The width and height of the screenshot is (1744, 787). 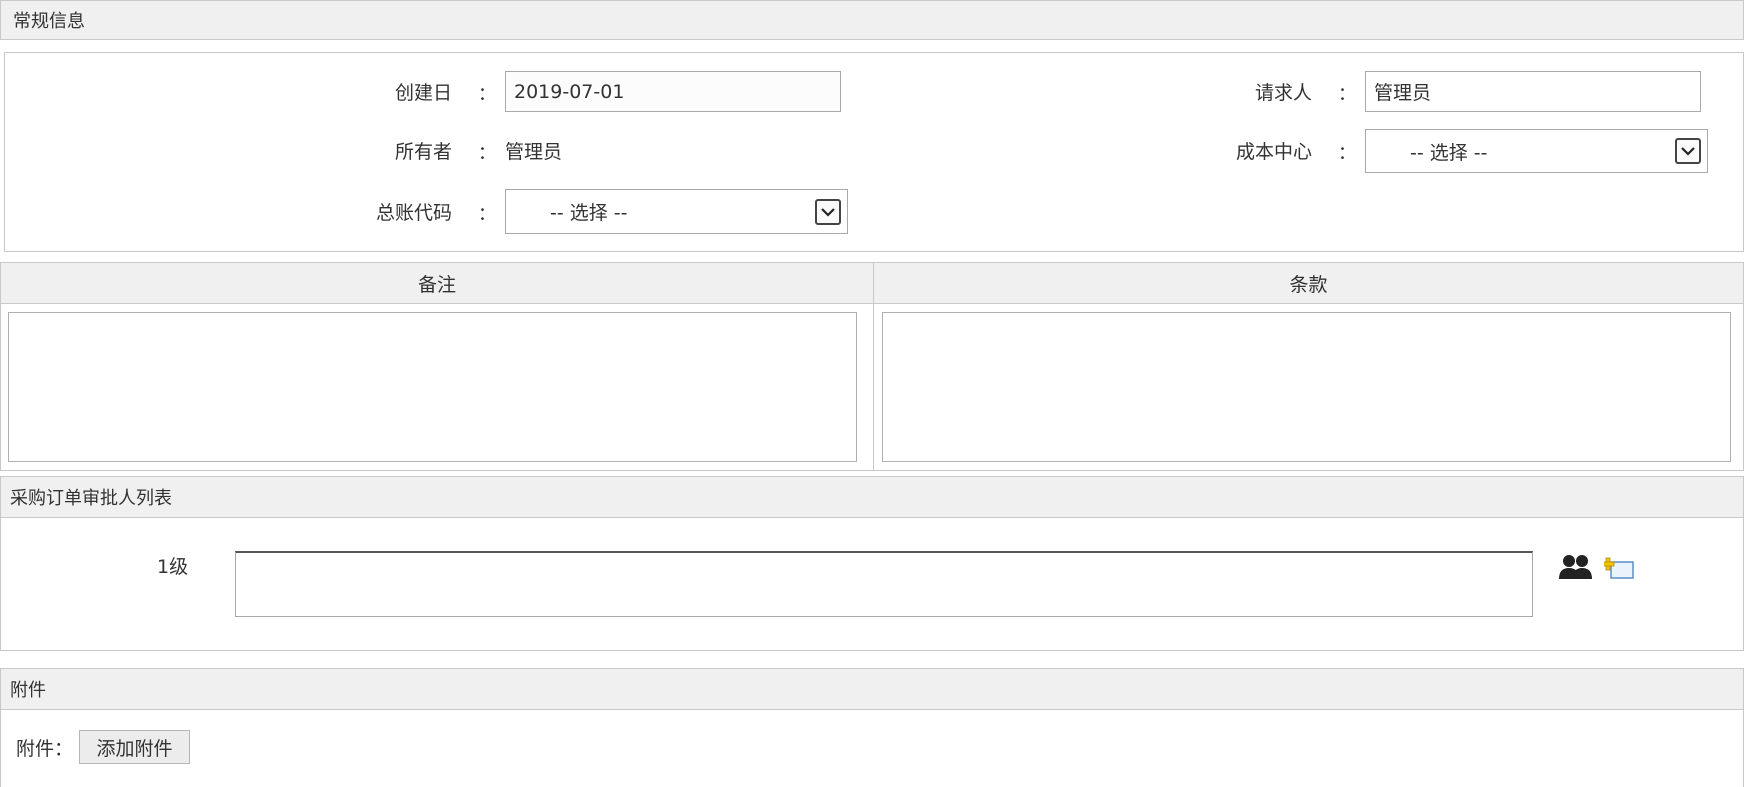 I want to click on cost-center-select-value: -- 选择 --, so click(x=1449, y=152).